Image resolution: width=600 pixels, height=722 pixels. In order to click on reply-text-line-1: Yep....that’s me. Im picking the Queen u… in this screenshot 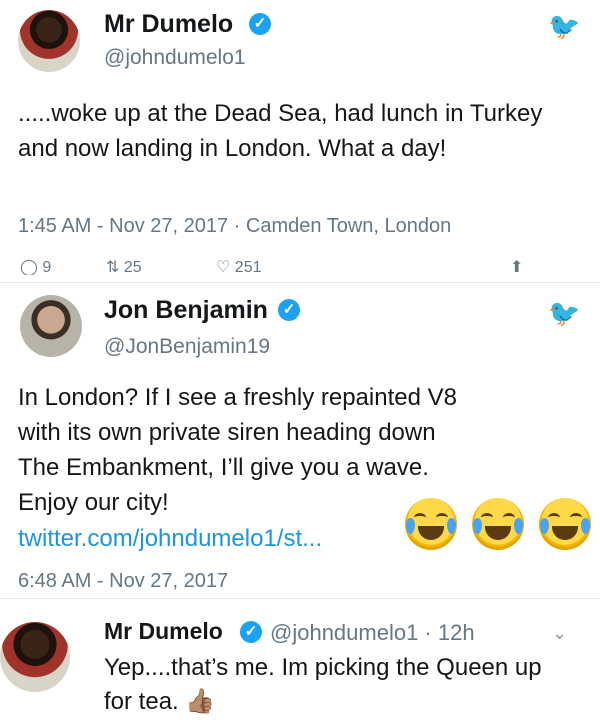, I will do `click(323, 667)`.